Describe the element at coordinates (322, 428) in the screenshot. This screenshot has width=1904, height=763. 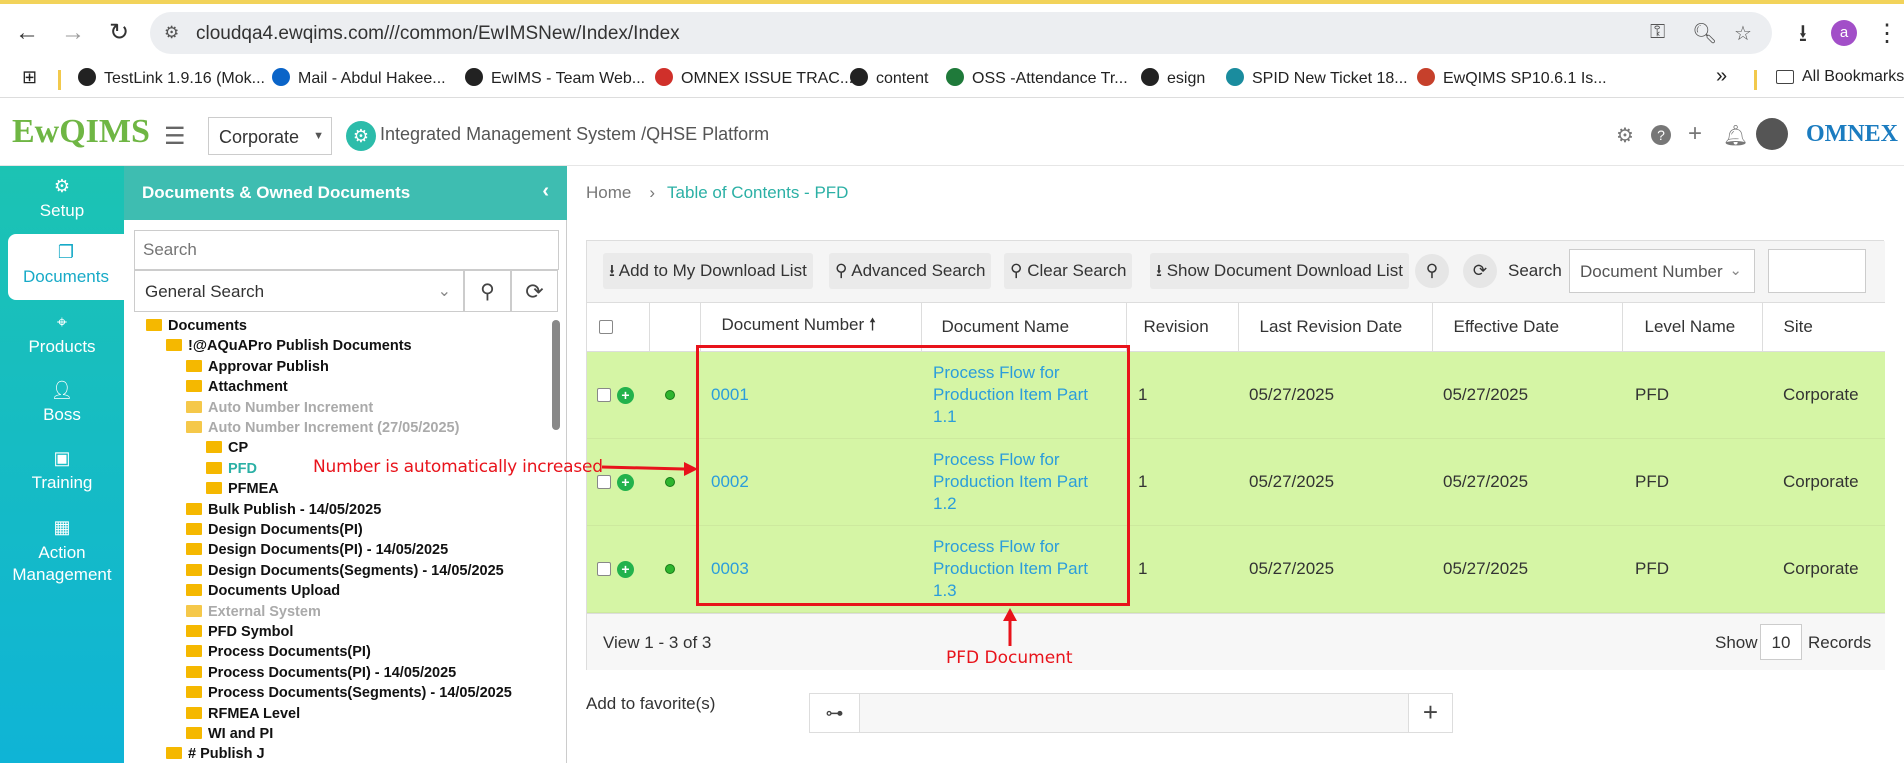
I see `tree-node: Auto Number Increment (27/05/2025)` at that location.